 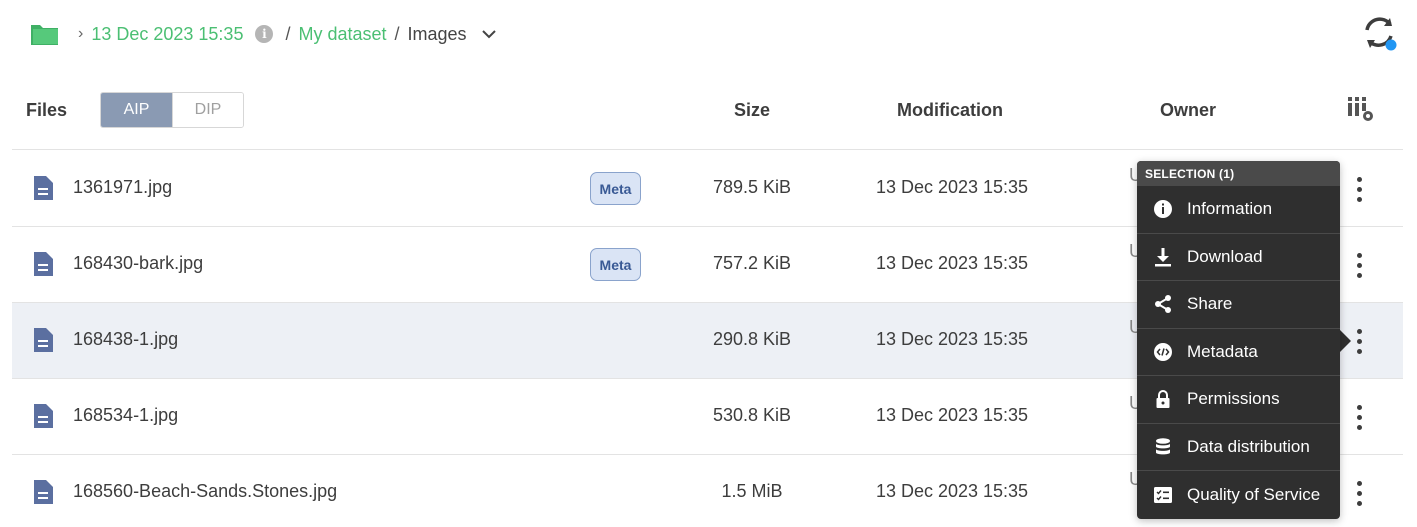 I want to click on menu-item-label: Metadata, so click(x=1222, y=351).